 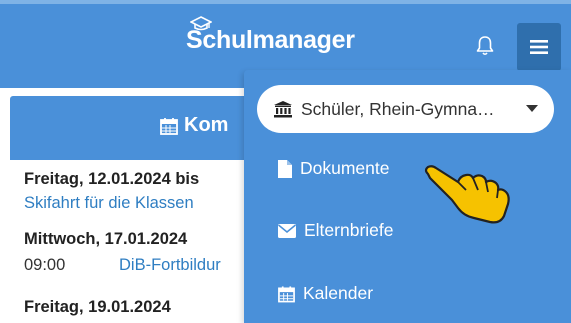 I want to click on menu-item-kalender: Kalender, so click(x=325, y=293).